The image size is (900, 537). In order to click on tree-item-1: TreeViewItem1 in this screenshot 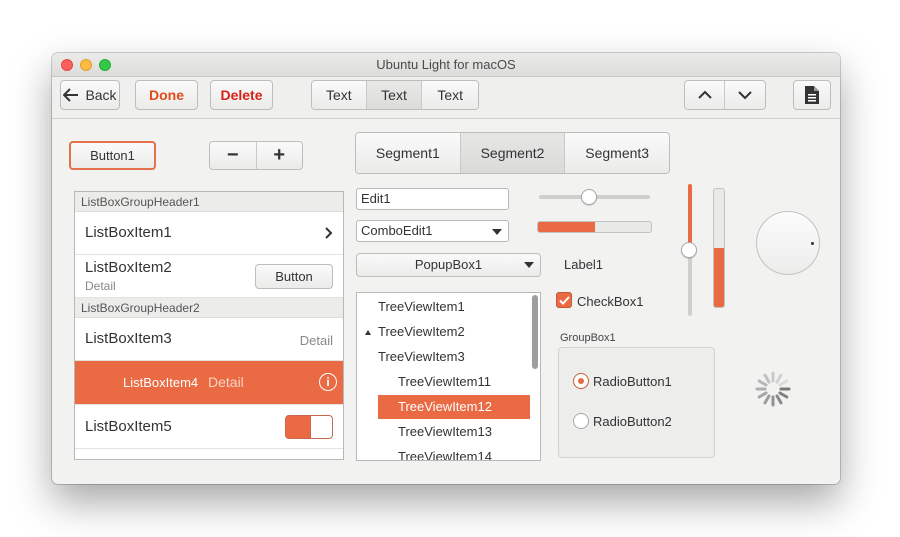, I will do `click(421, 307)`.